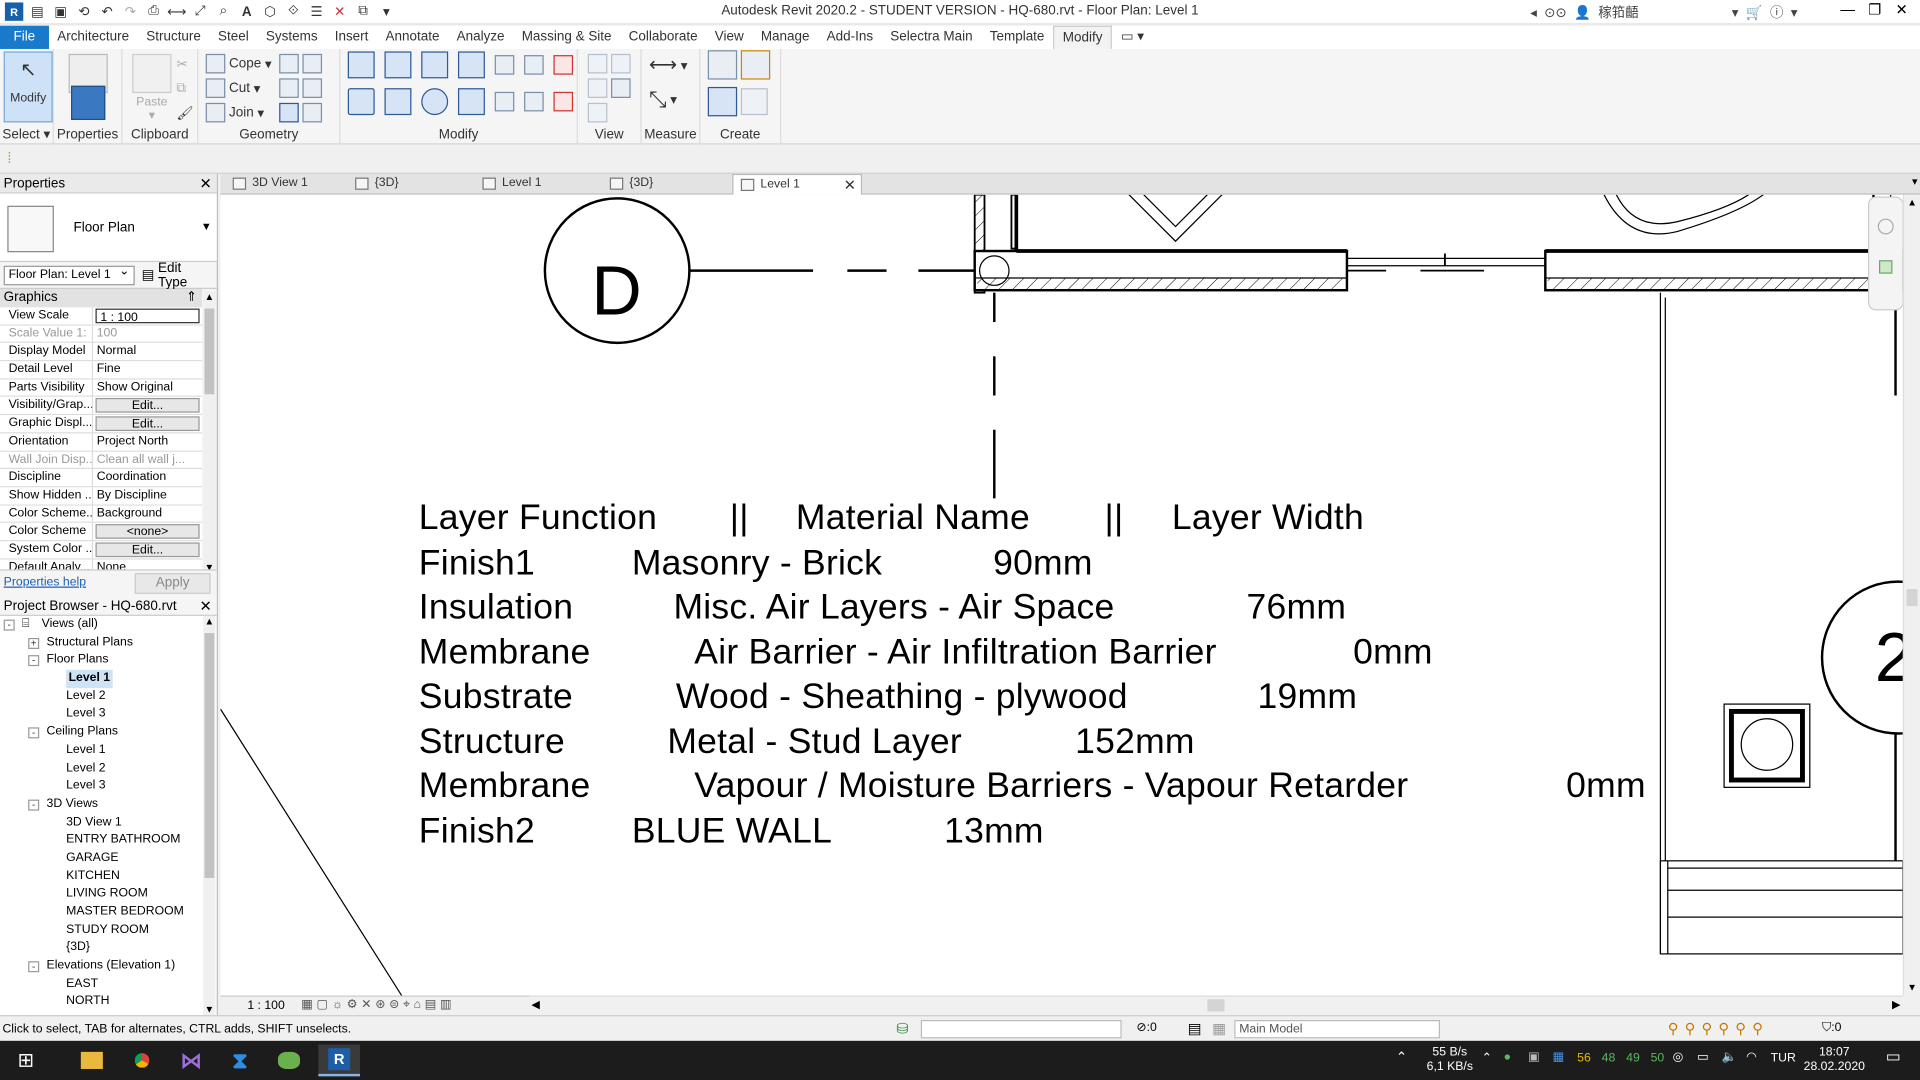 The width and height of the screenshot is (1920, 1080). Describe the element at coordinates (1195, 1028) in the screenshot. I see `design-options-icon: ▤` at that location.